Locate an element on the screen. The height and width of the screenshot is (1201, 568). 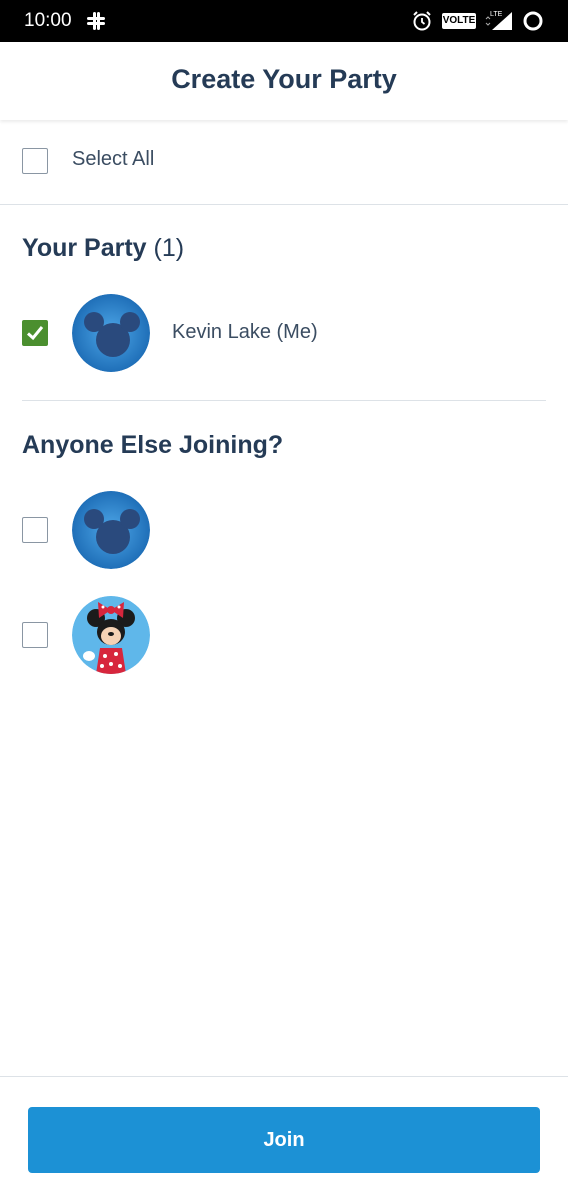
member-name-kevin: Kevin Lake (Me) is located at coordinates (245, 332).